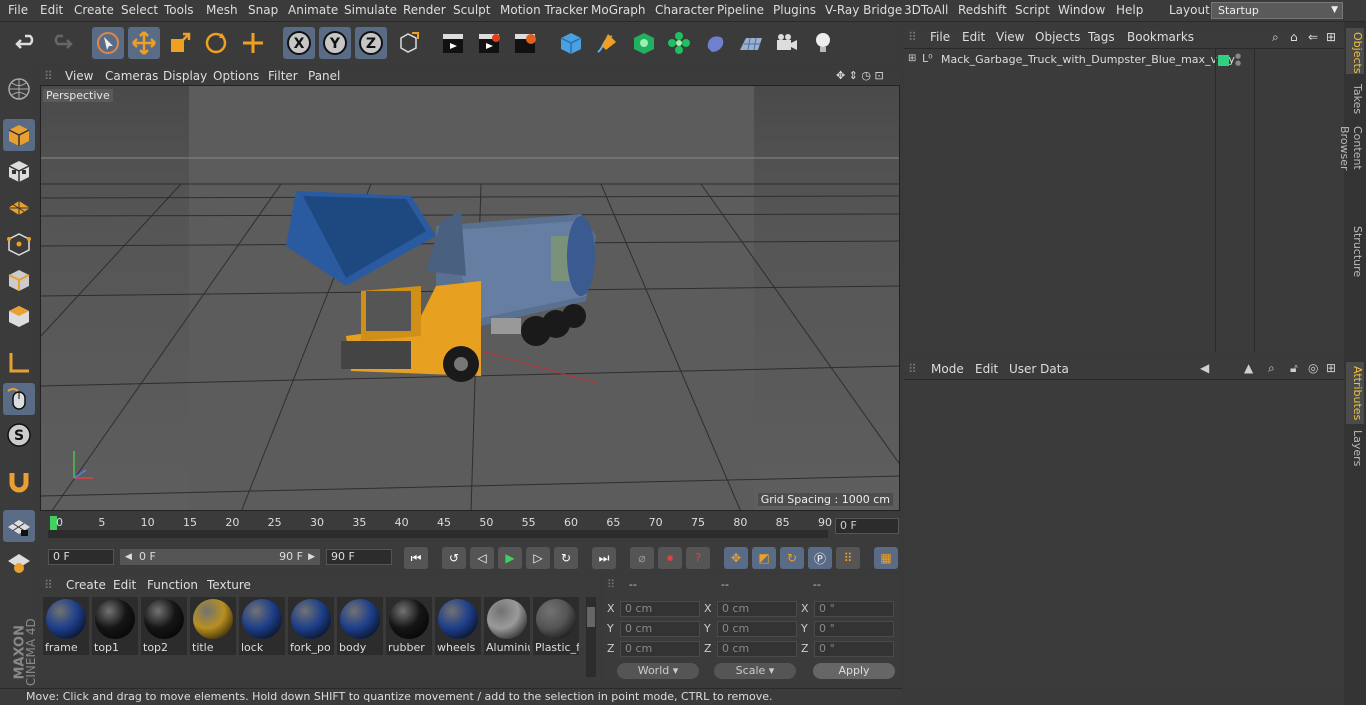 The height and width of the screenshot is (705, 1366). Describe the element at coordinates (1355, 446) in the screenshot. I see `tab-layers: Layers` at that location.